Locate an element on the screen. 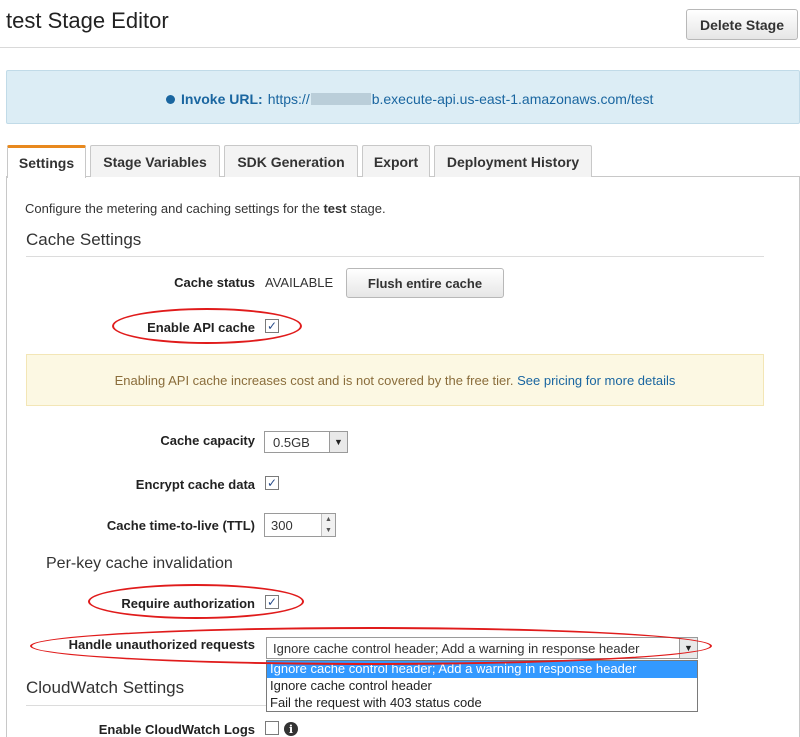 The height and width of the screenshot is (737, 800). dropdown-option: Ignore cache control header is located at coordinates (482, 686).